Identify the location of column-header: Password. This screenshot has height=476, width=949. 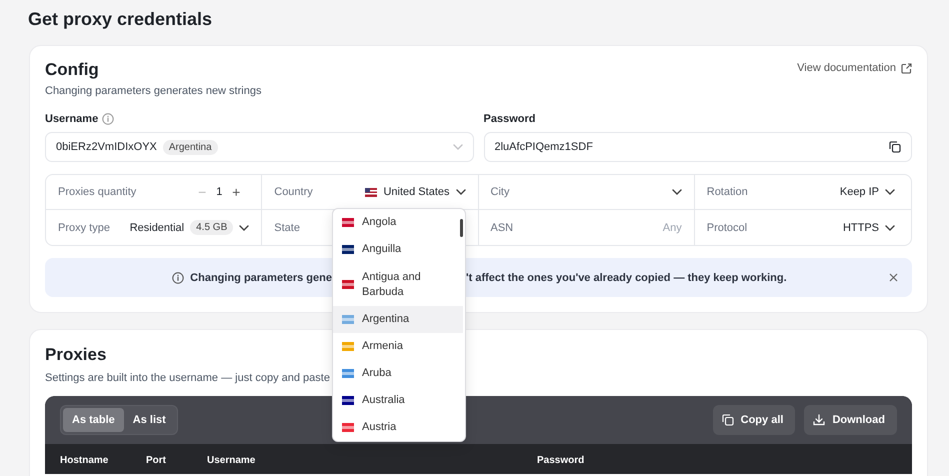
(561, 461).